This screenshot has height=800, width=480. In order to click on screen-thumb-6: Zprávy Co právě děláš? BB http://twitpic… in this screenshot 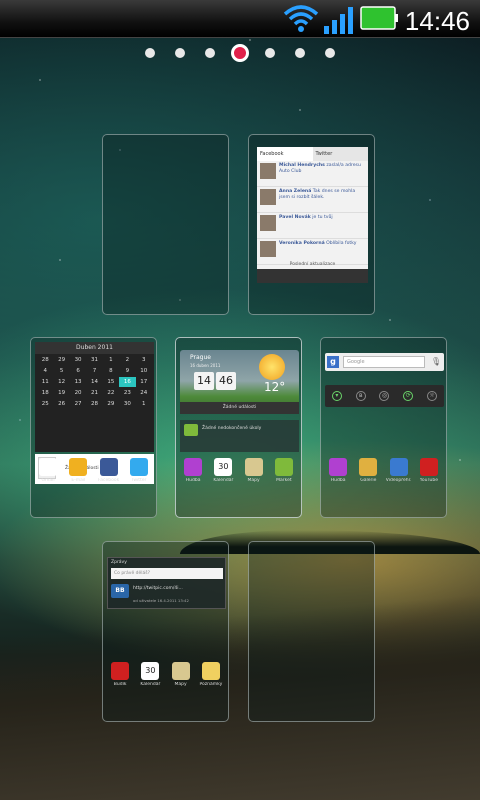, I will do `click(165, 631)`.